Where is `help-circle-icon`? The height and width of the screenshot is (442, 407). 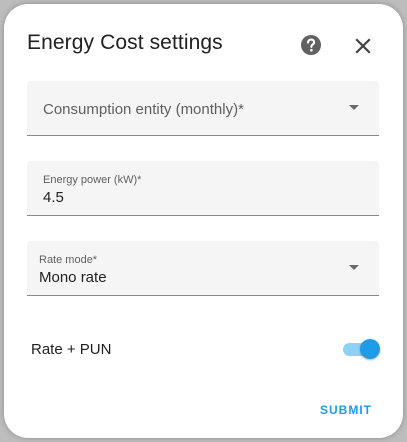 help-circle-icon is located at coordinates (311, 45).